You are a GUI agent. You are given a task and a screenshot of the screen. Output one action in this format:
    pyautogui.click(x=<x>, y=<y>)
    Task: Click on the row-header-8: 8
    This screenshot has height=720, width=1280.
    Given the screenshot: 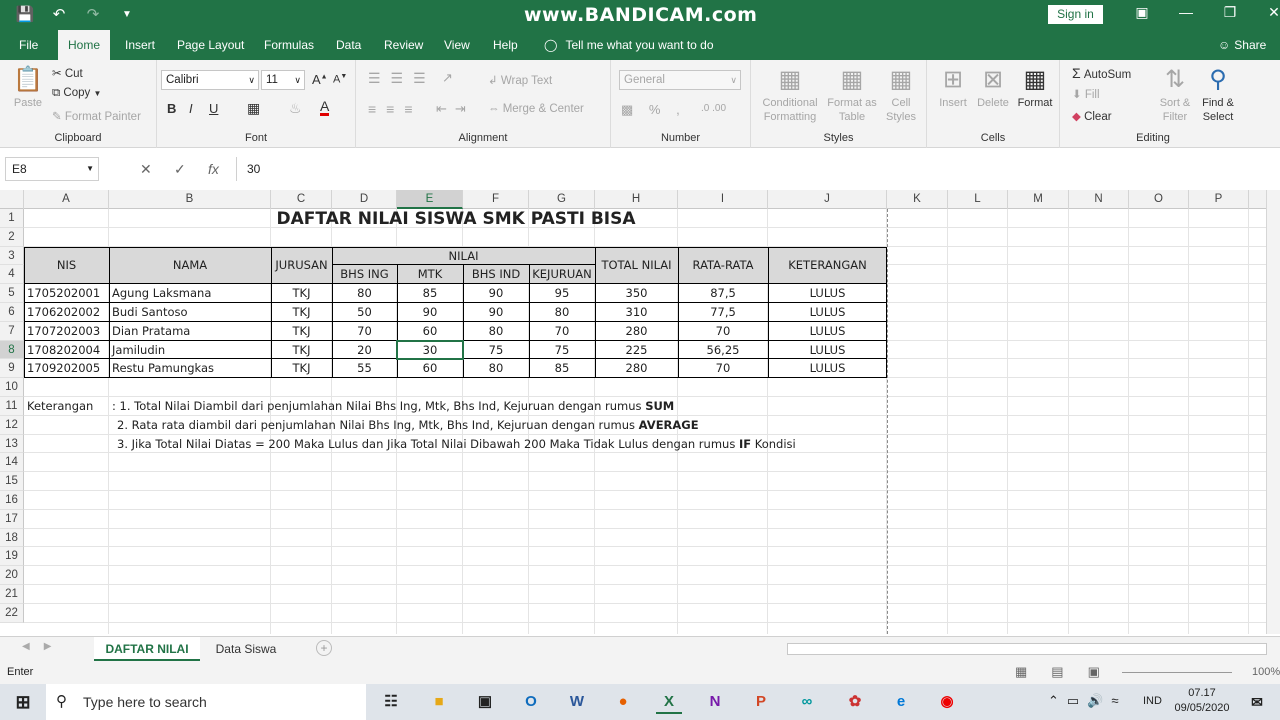 What is the action you would take?
    pyautogui.click(x=12, y=350)
    